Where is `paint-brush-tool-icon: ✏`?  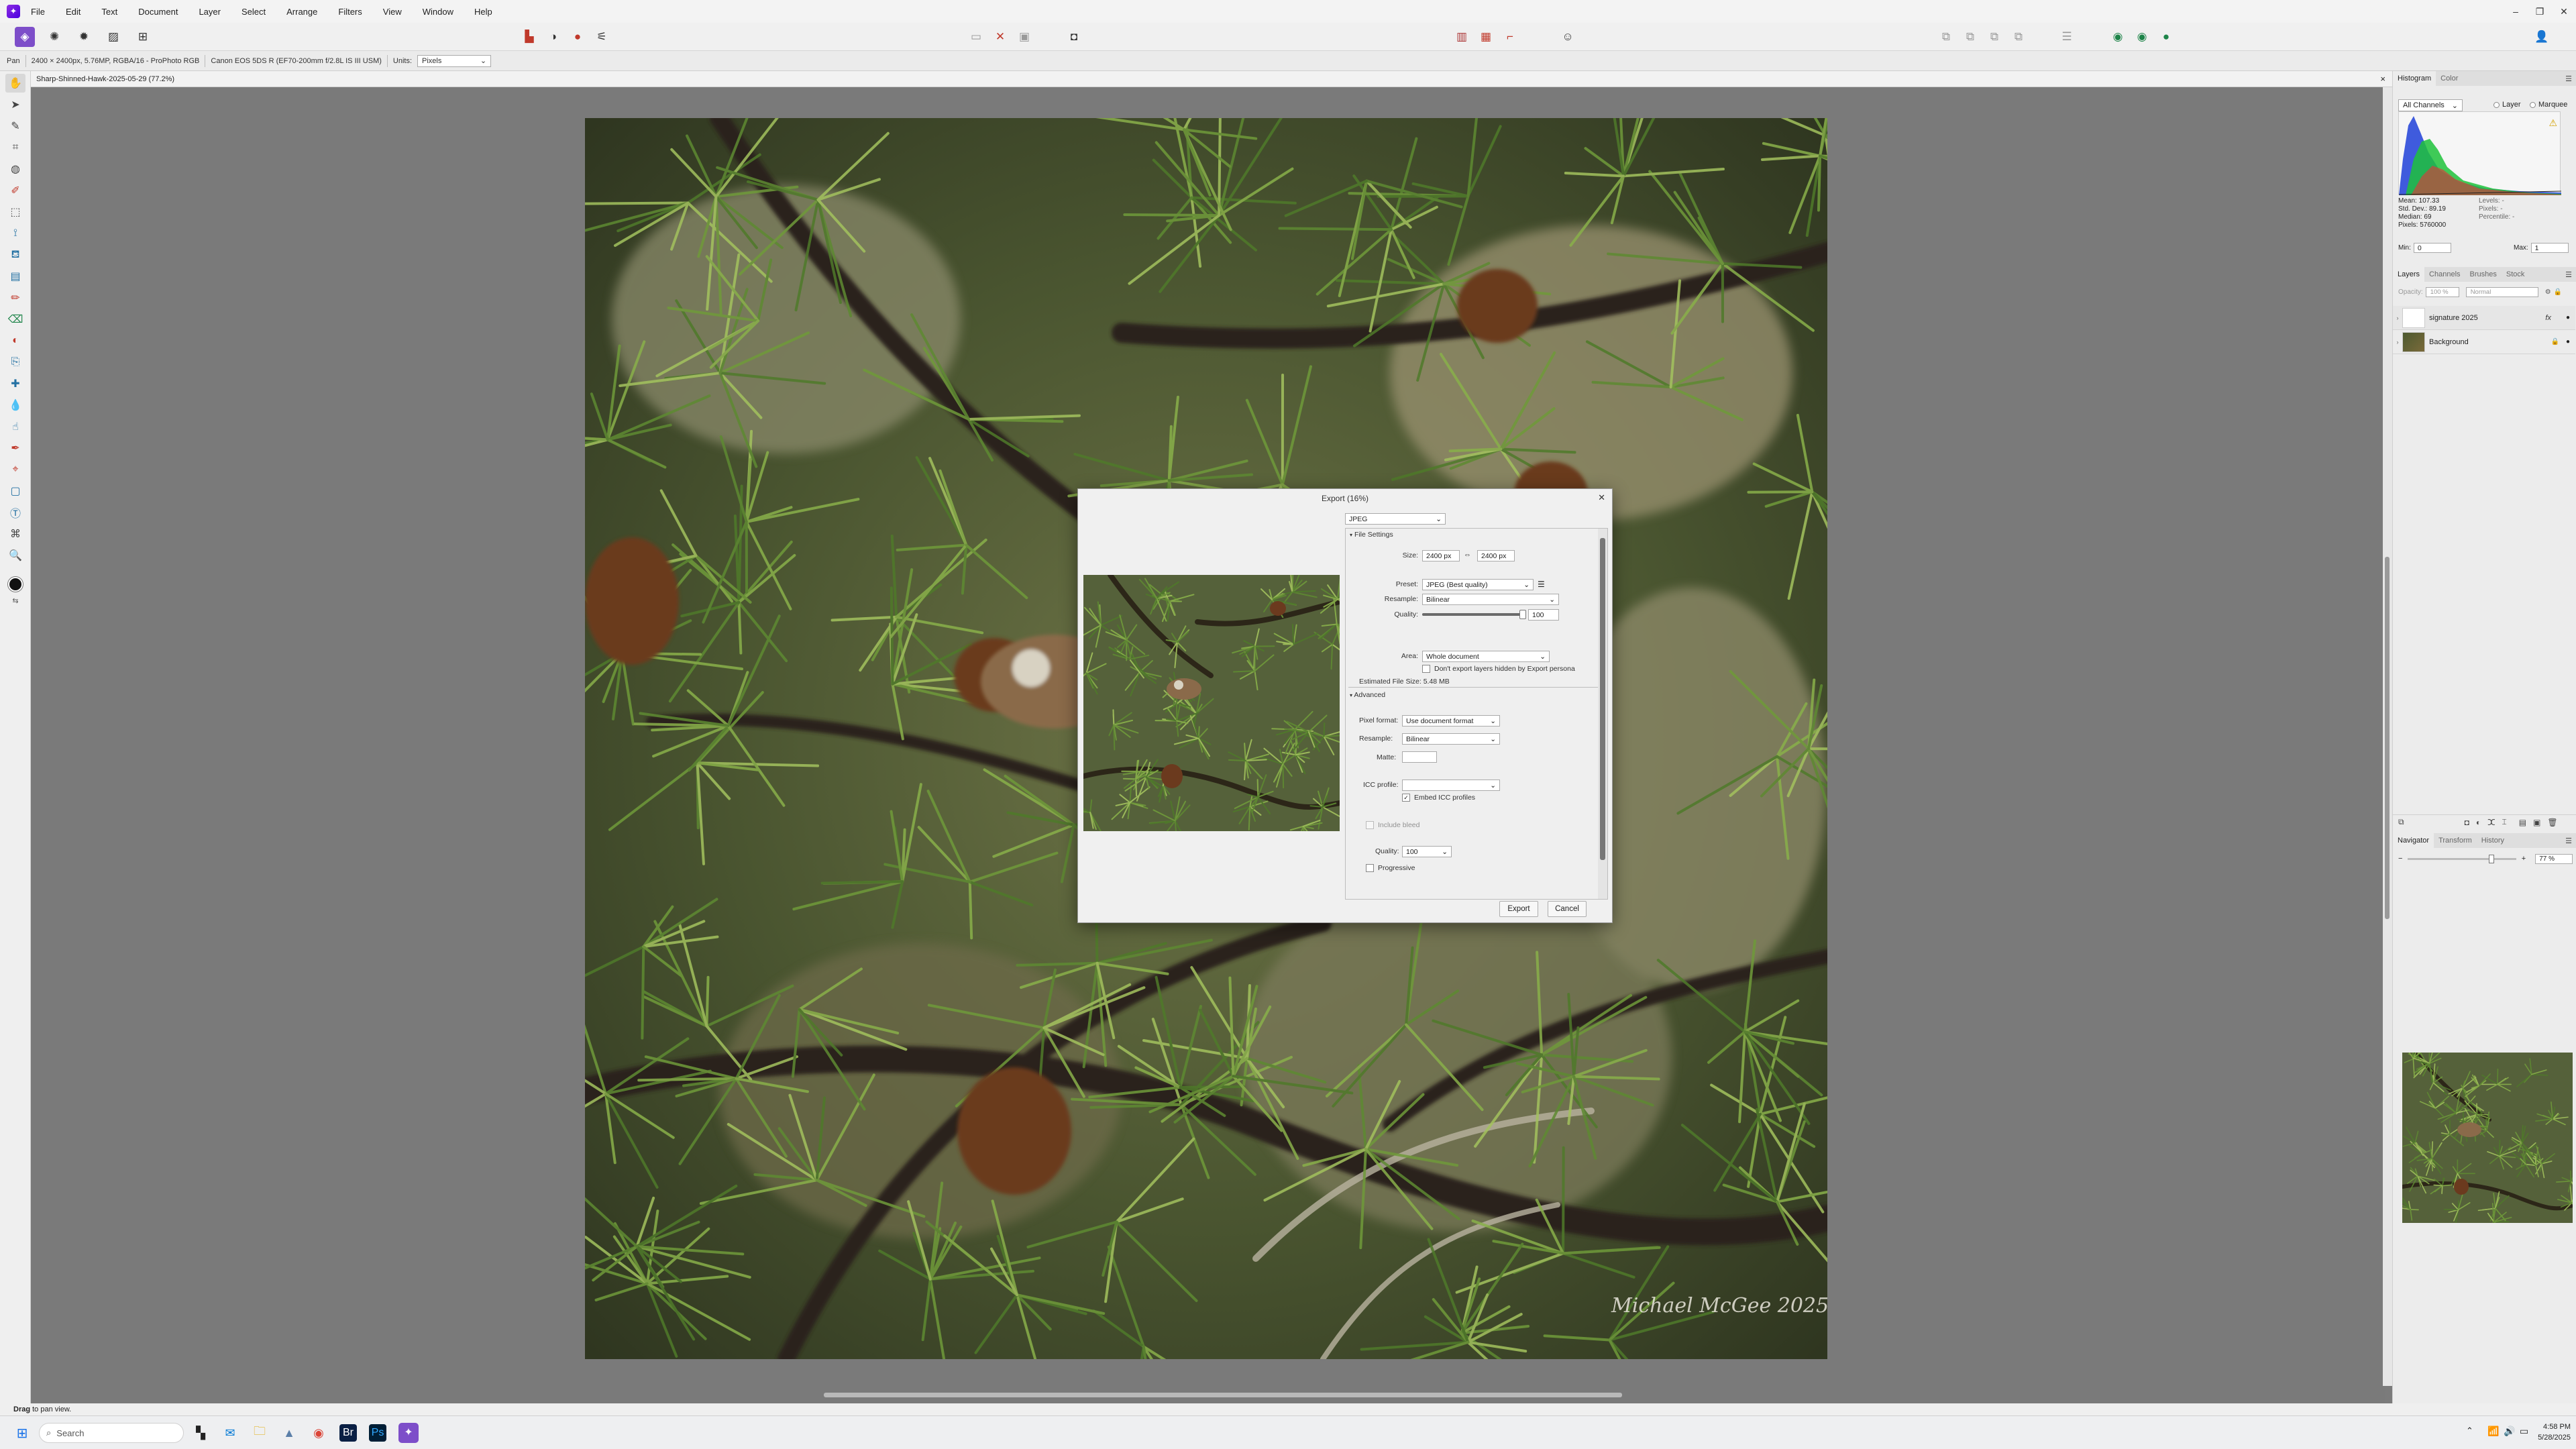
paint-brush-tool-icon: ✏ is located at coordinates (15, 297).